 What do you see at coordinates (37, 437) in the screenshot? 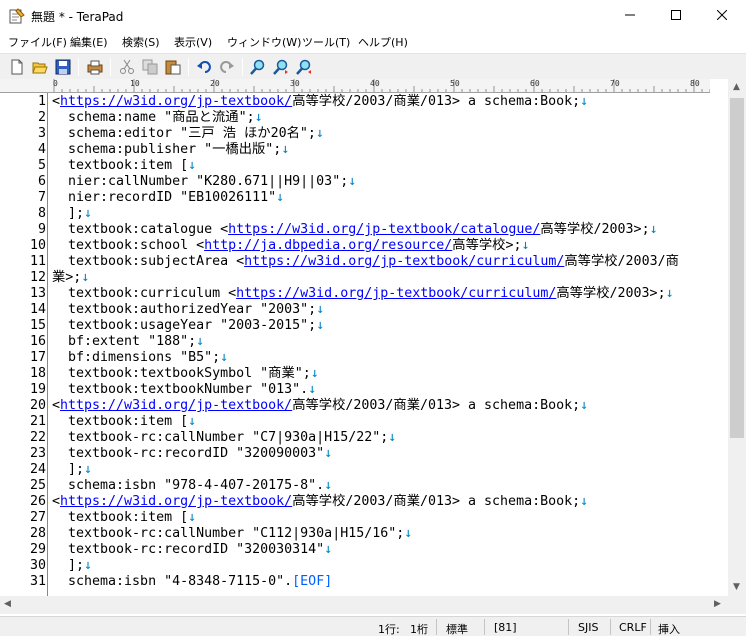
I see `line-number: 22` at bounding box center [37, 437].